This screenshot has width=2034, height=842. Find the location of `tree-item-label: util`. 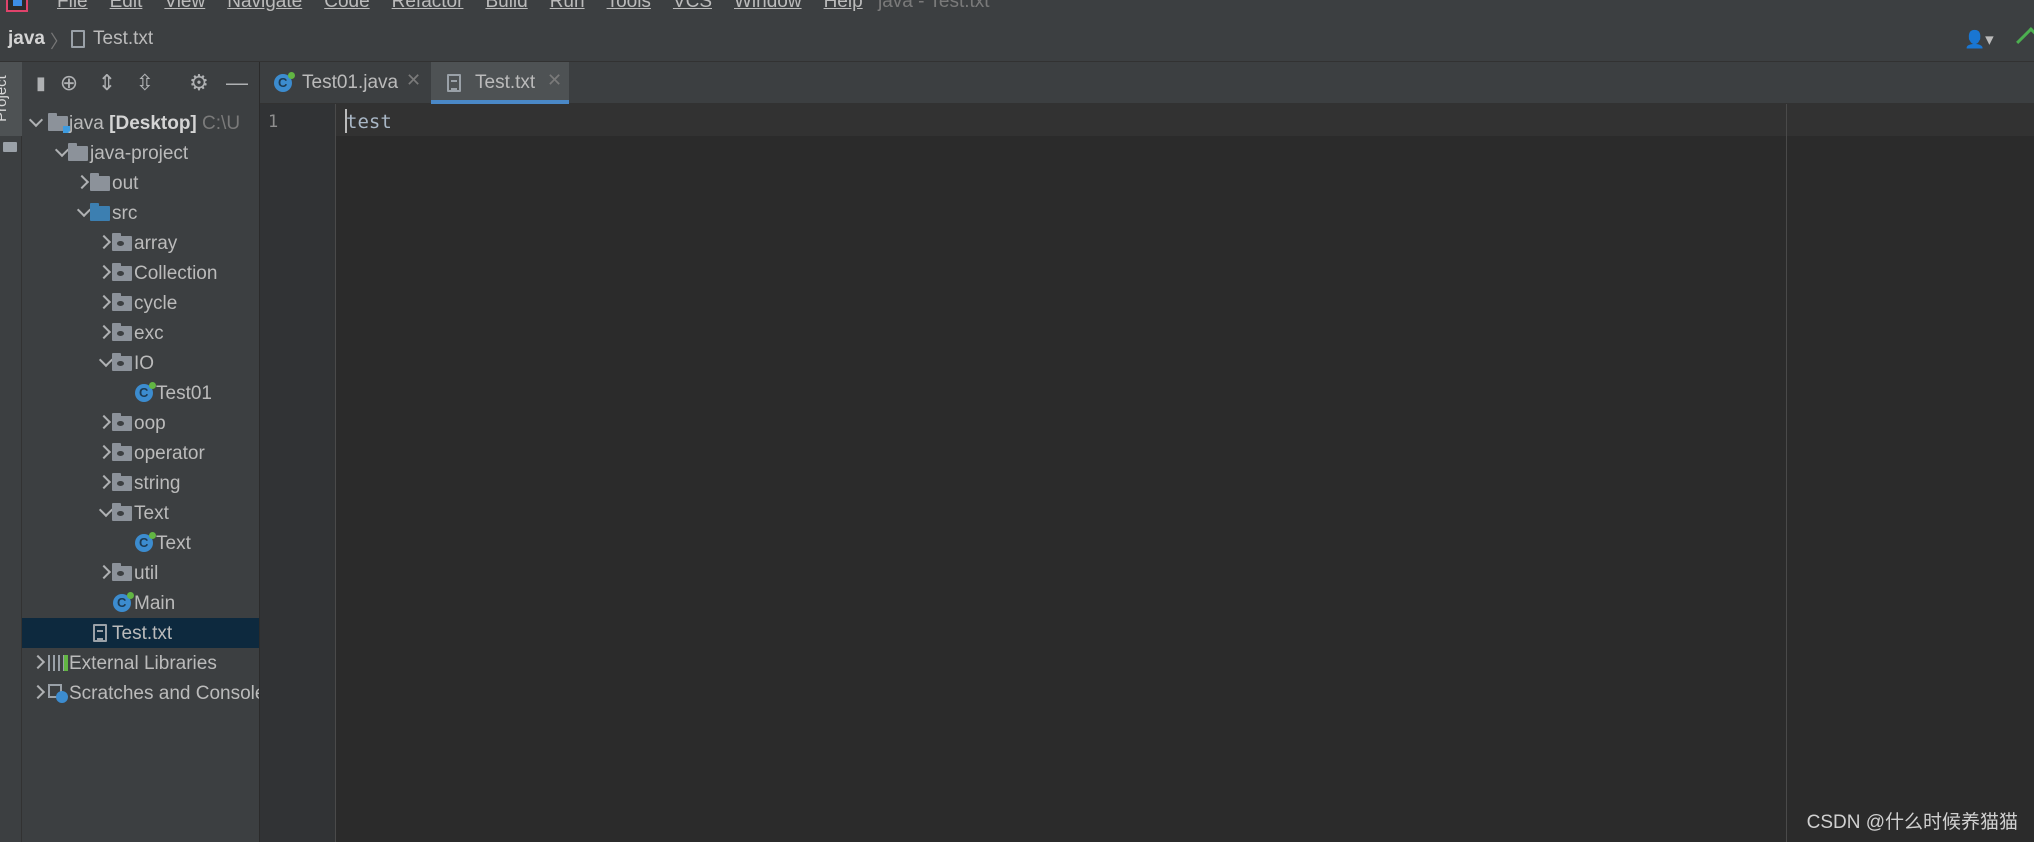

tree-item-label: util is located at coordinates (146, 573).